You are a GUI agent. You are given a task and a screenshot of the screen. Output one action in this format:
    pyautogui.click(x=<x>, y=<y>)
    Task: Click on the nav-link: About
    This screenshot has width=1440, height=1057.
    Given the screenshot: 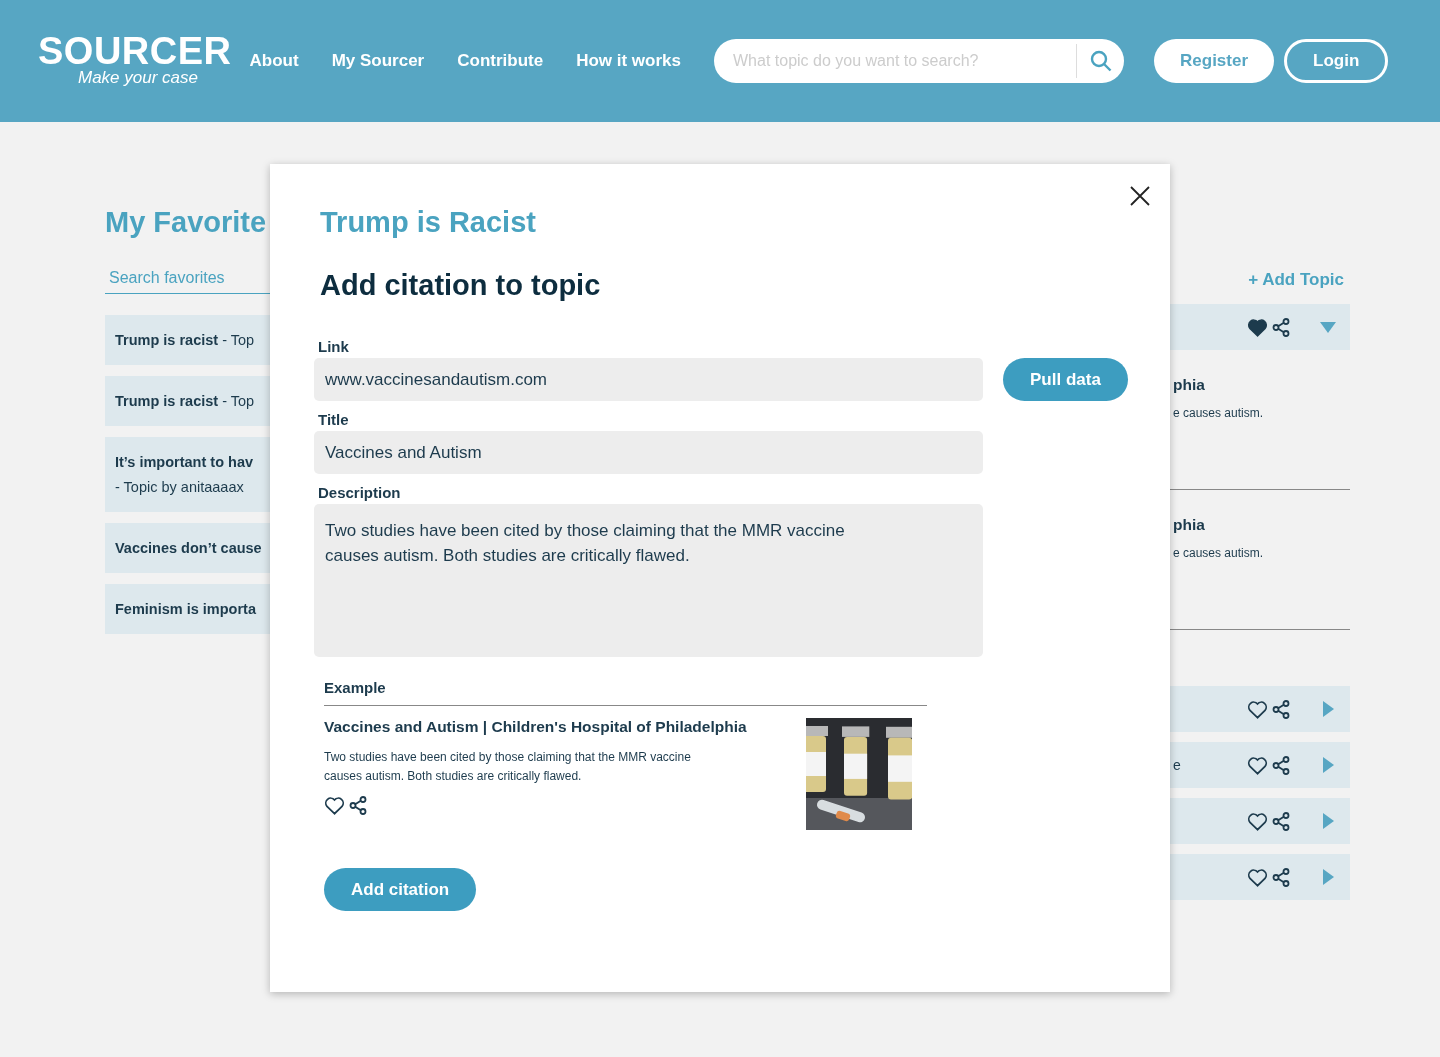 What is the action you would take?
    pyautogui.click(x=274, y=61)
    